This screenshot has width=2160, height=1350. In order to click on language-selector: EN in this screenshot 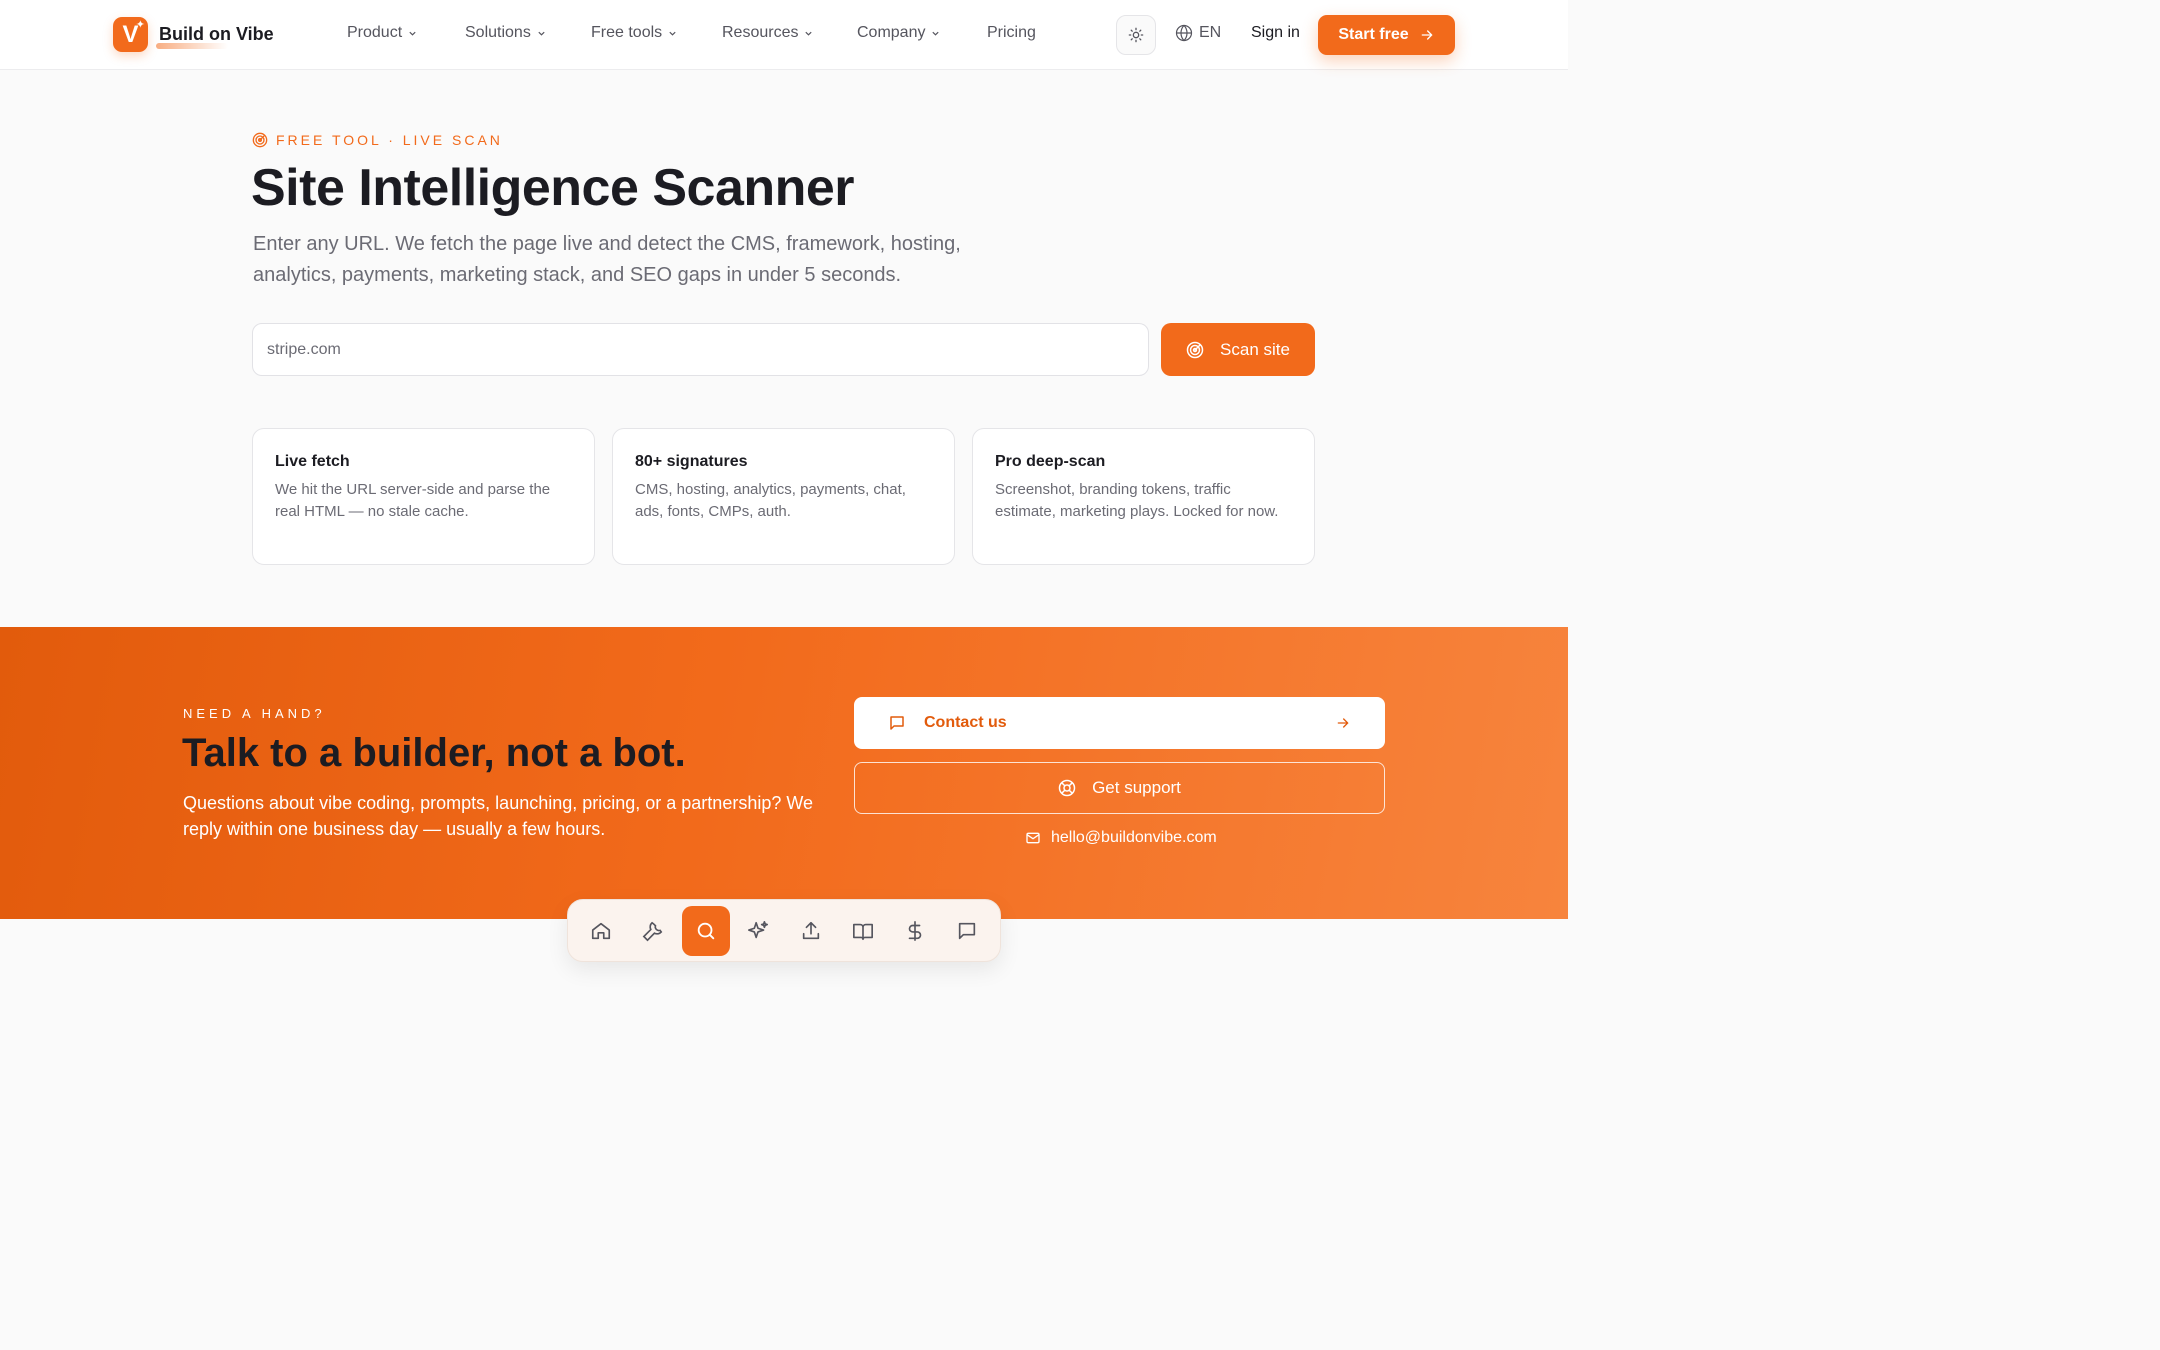, I will do `click(1198, 33)`.